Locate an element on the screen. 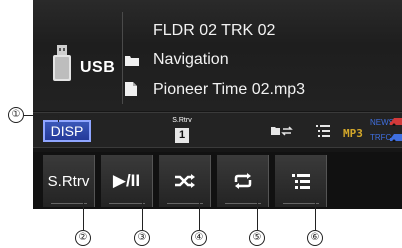  srtrv-indicator: S.Rtrv 1 is located at coordinates (182, 130).